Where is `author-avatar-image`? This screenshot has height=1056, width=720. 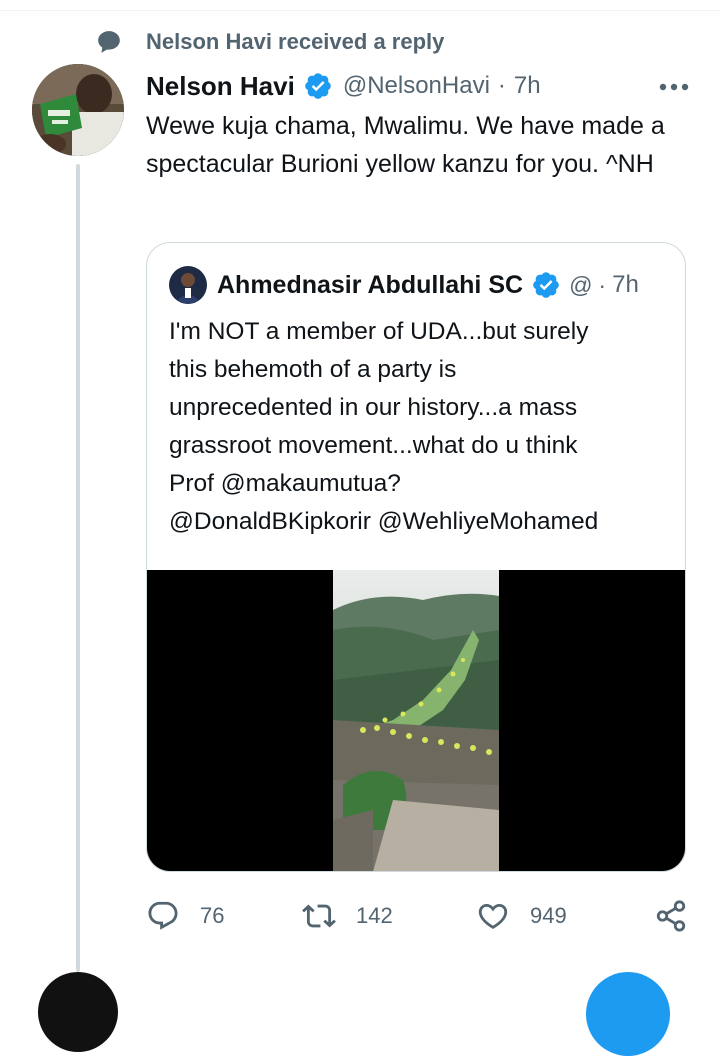 author-avatar-image is located at coordinates (78, 110).